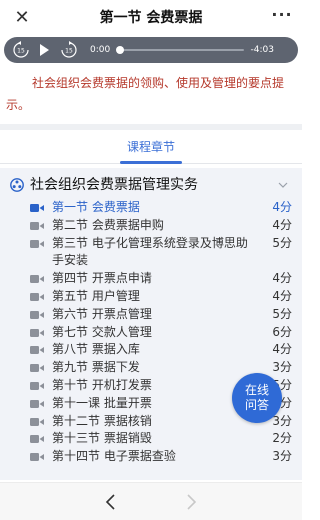 The image size is (320, 520). What do you see at coordinates (96, 207) in the screenshot?
I see `lesson-title: 第一节 会费票据` at bounding box center [96, 207].